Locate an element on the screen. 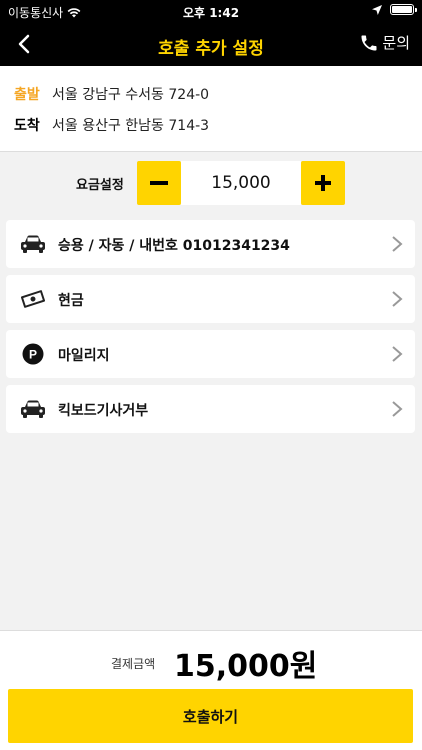 The image size is (422, 750). kickboard-driver-reject-row: 킥보드기사거부 is located at coordinates (210, 409).